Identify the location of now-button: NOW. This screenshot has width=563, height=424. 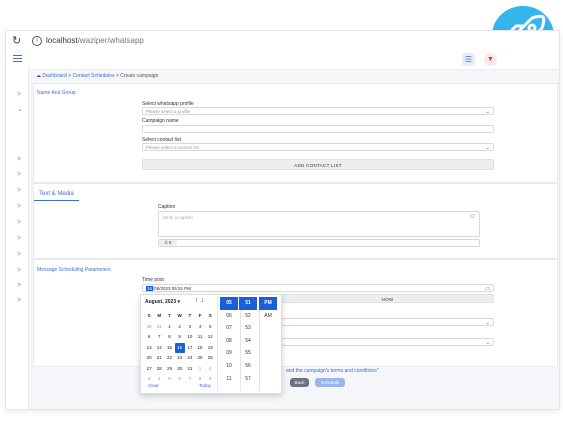
(387, 298).